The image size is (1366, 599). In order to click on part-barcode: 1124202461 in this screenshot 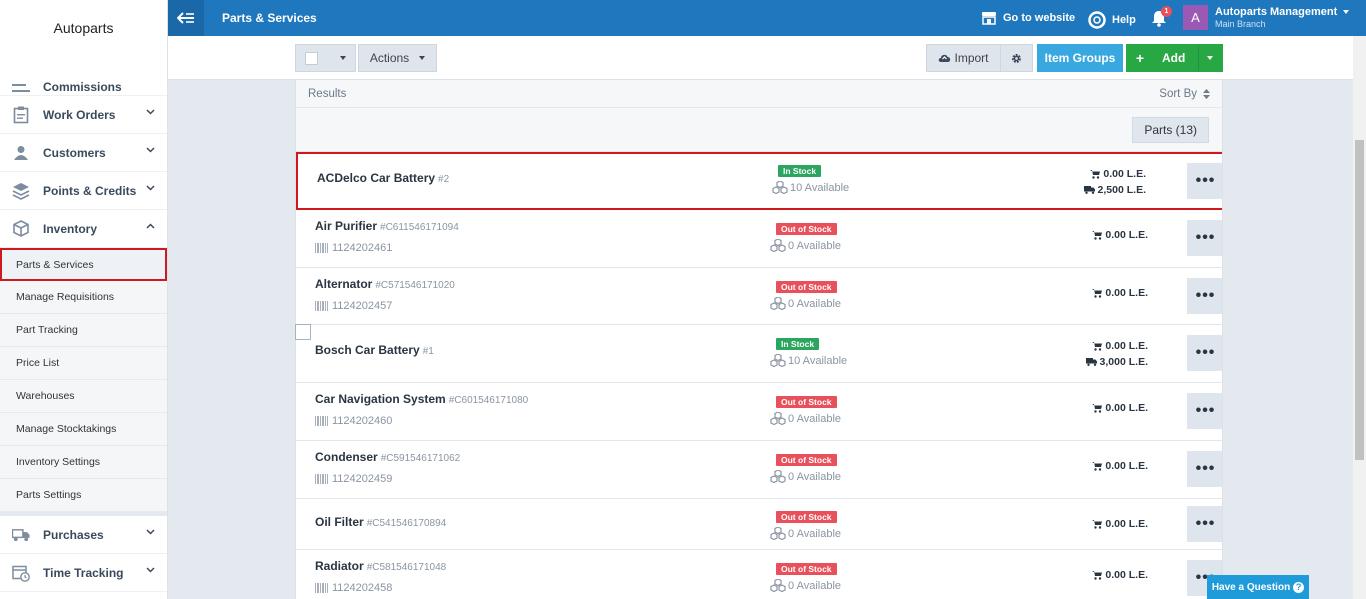, I will do `click(353, 248)`.